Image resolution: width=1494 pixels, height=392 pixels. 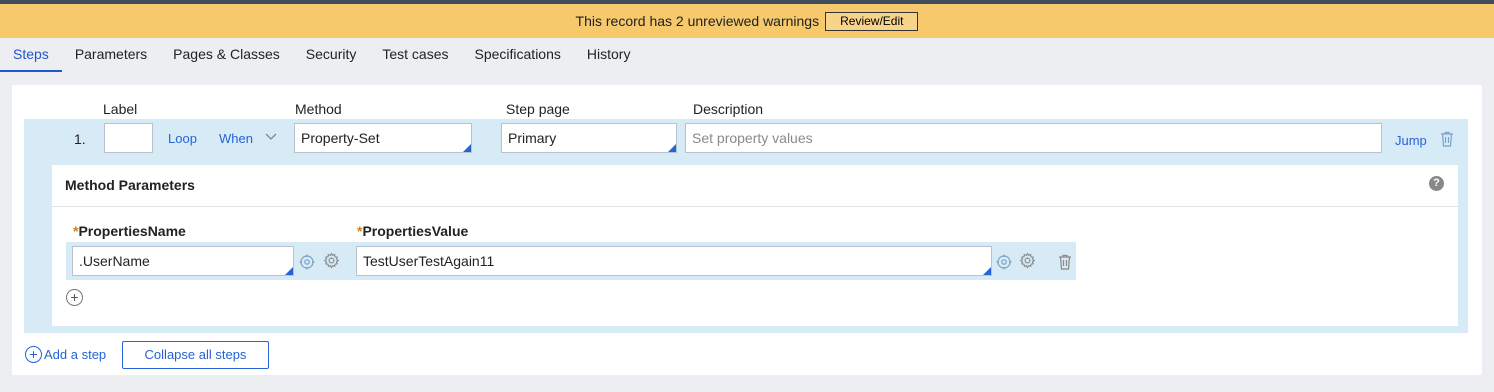 I want to click on warning-message: This record has 2 unreviewed warnings, so click(x=697, y=21).